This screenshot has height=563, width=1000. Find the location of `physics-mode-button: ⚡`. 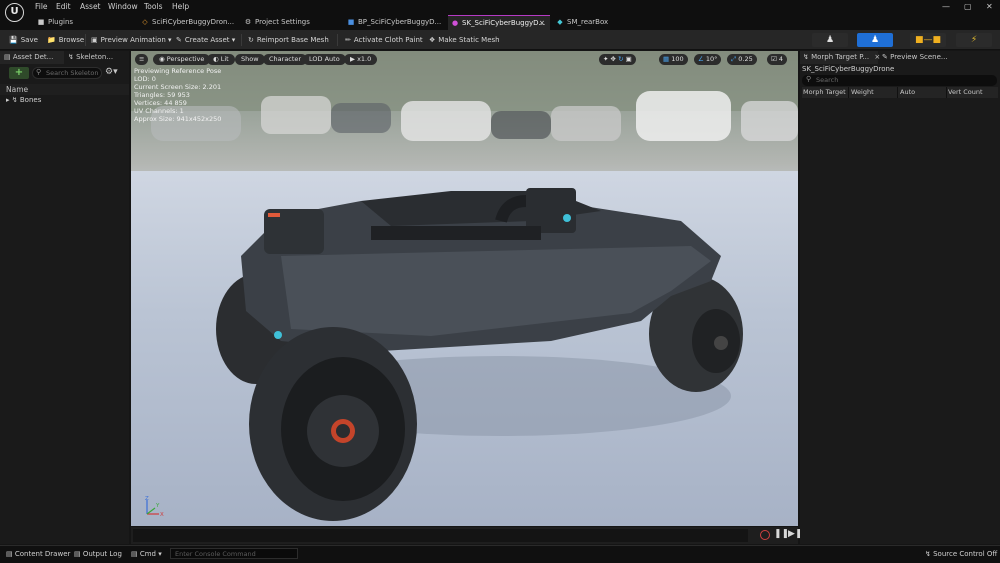

physics-mode-button: ⚡ is located at coordinates (974, 40).